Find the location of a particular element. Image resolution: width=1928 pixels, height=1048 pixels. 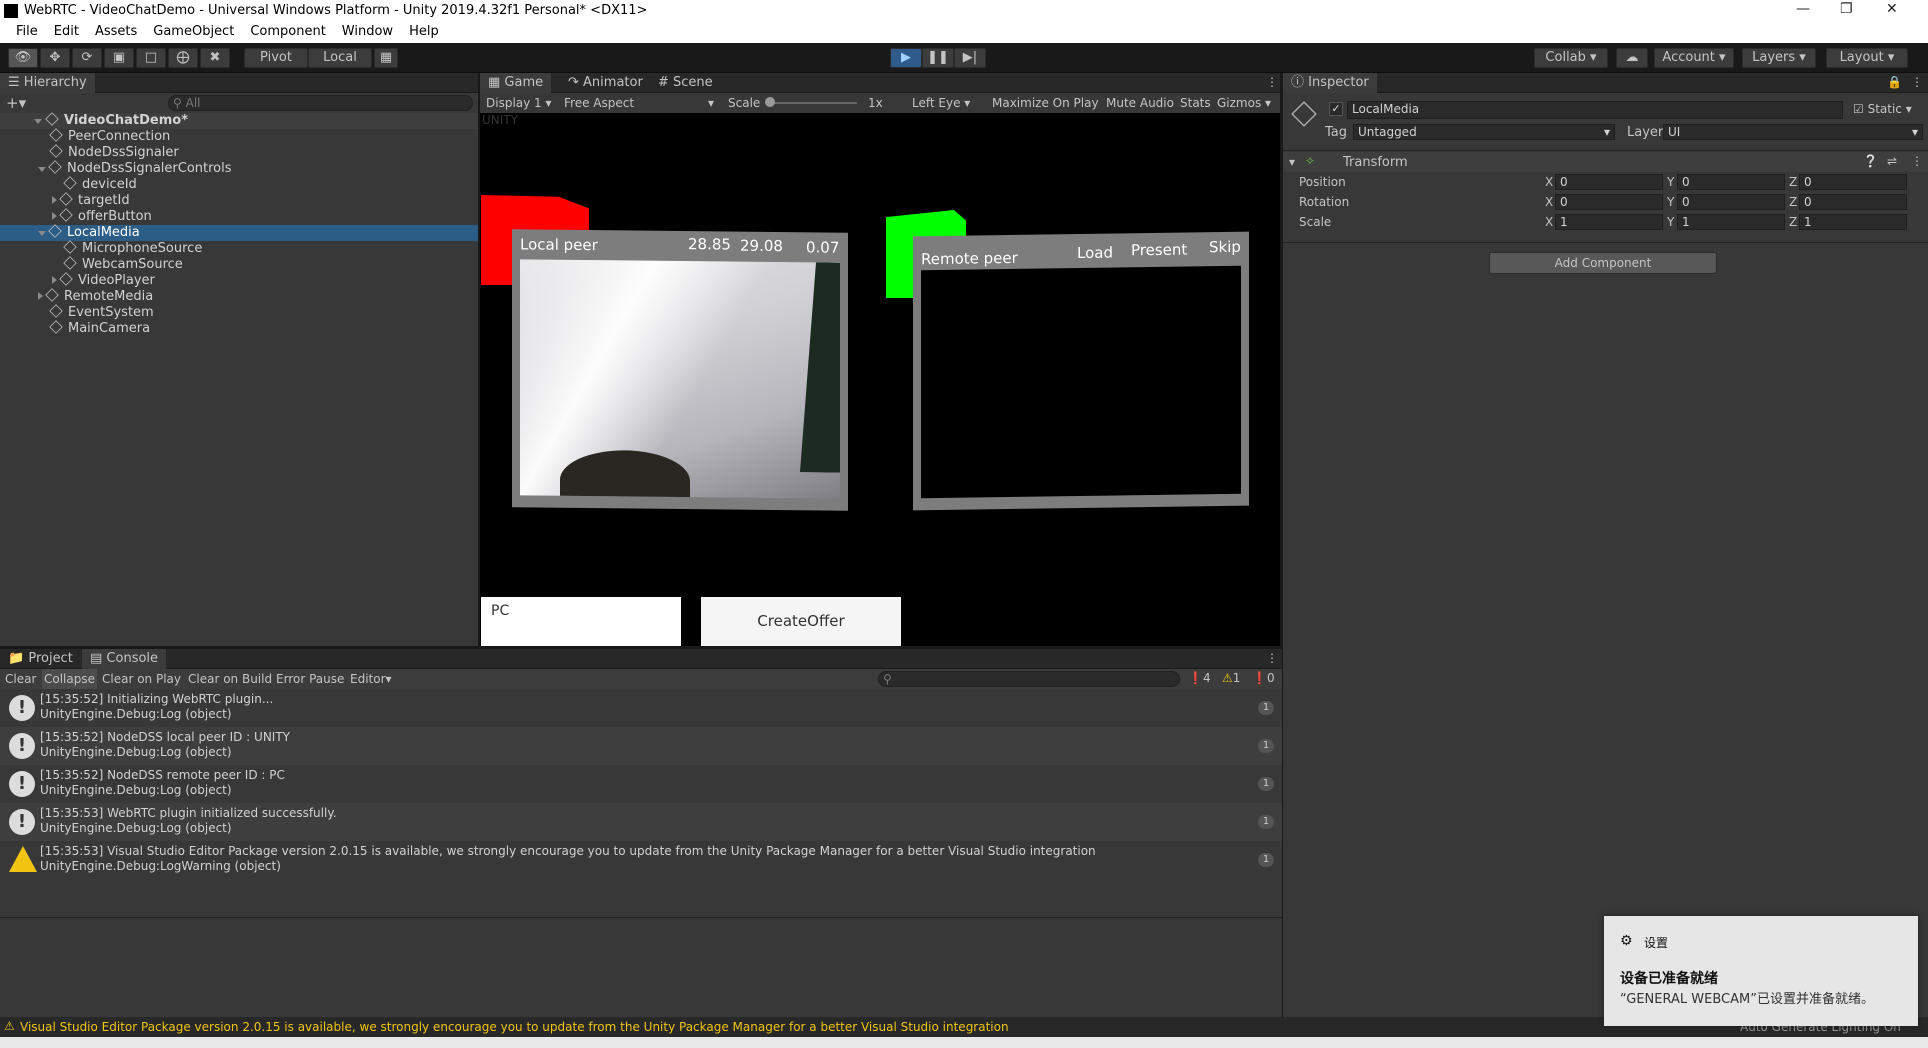

hierarchy-item: RemoteMedia is located at coordinates (239, 296).